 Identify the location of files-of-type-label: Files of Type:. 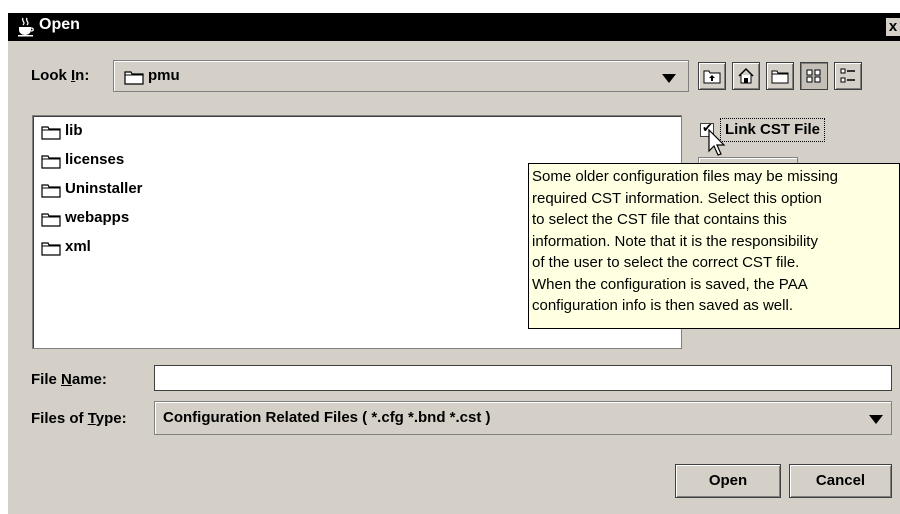
(79, 418).